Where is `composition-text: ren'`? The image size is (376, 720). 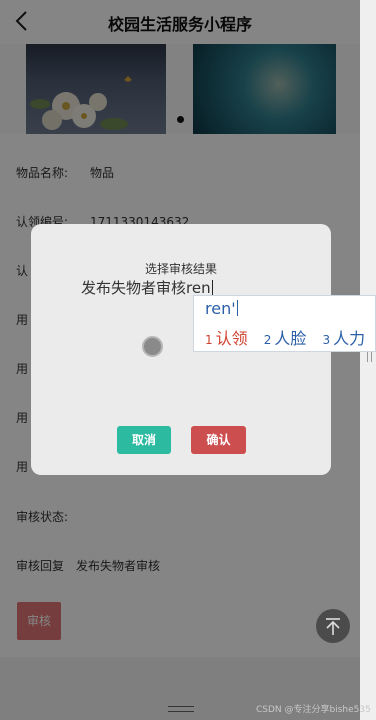
composition-text: ren' is located at coordinates (220, 308).